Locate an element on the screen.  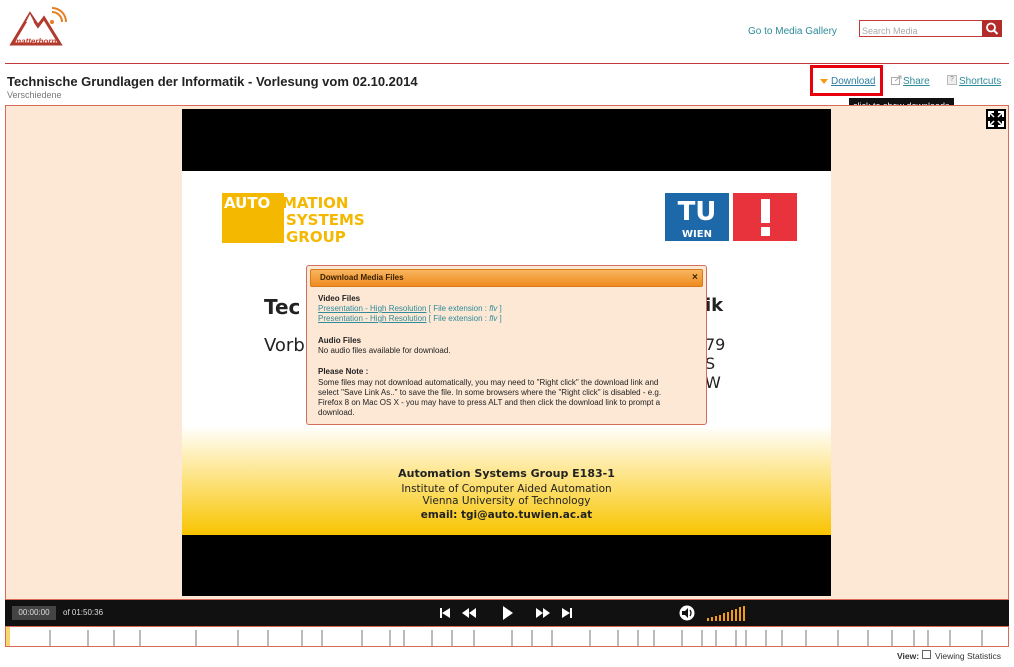
search-icon is located at coordinates (992, 28).